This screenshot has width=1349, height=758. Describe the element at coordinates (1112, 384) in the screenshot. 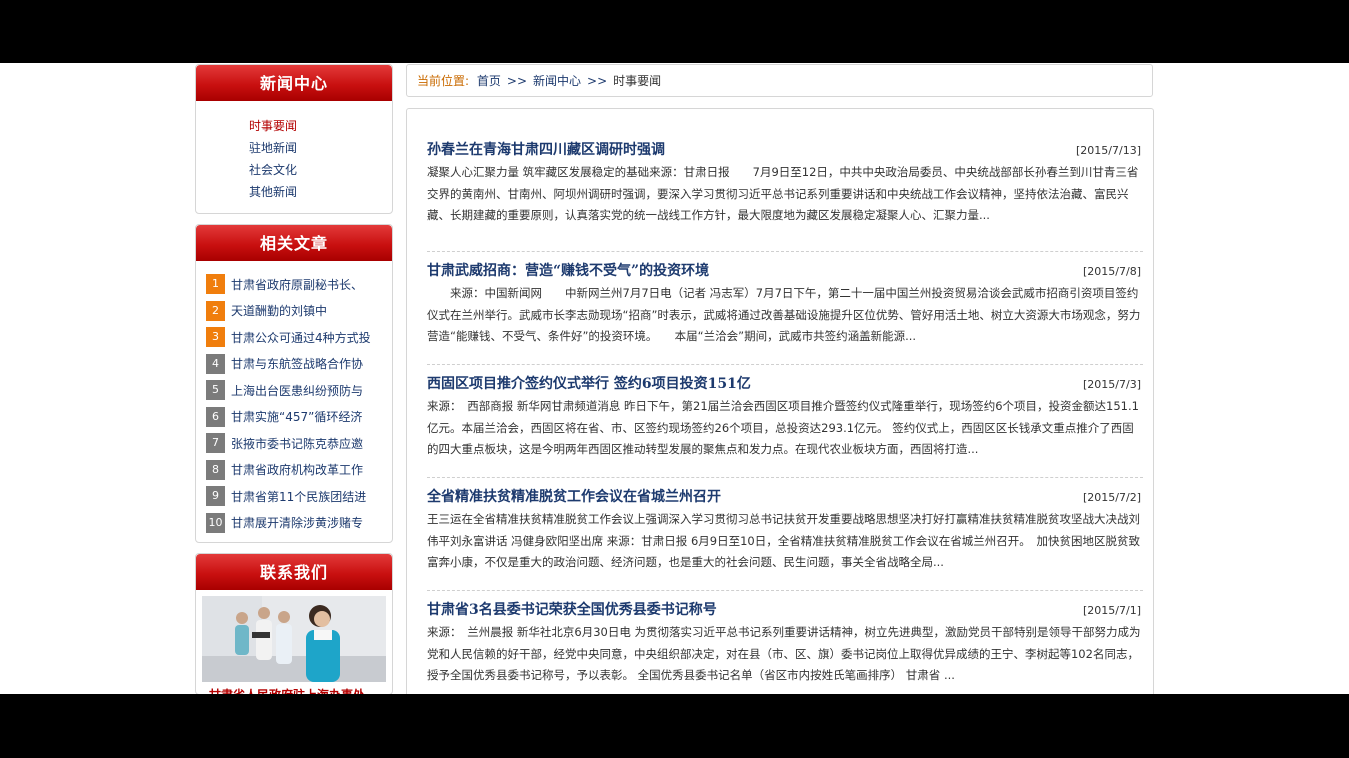

I see `article-date: [2015/7/3]` at that location.